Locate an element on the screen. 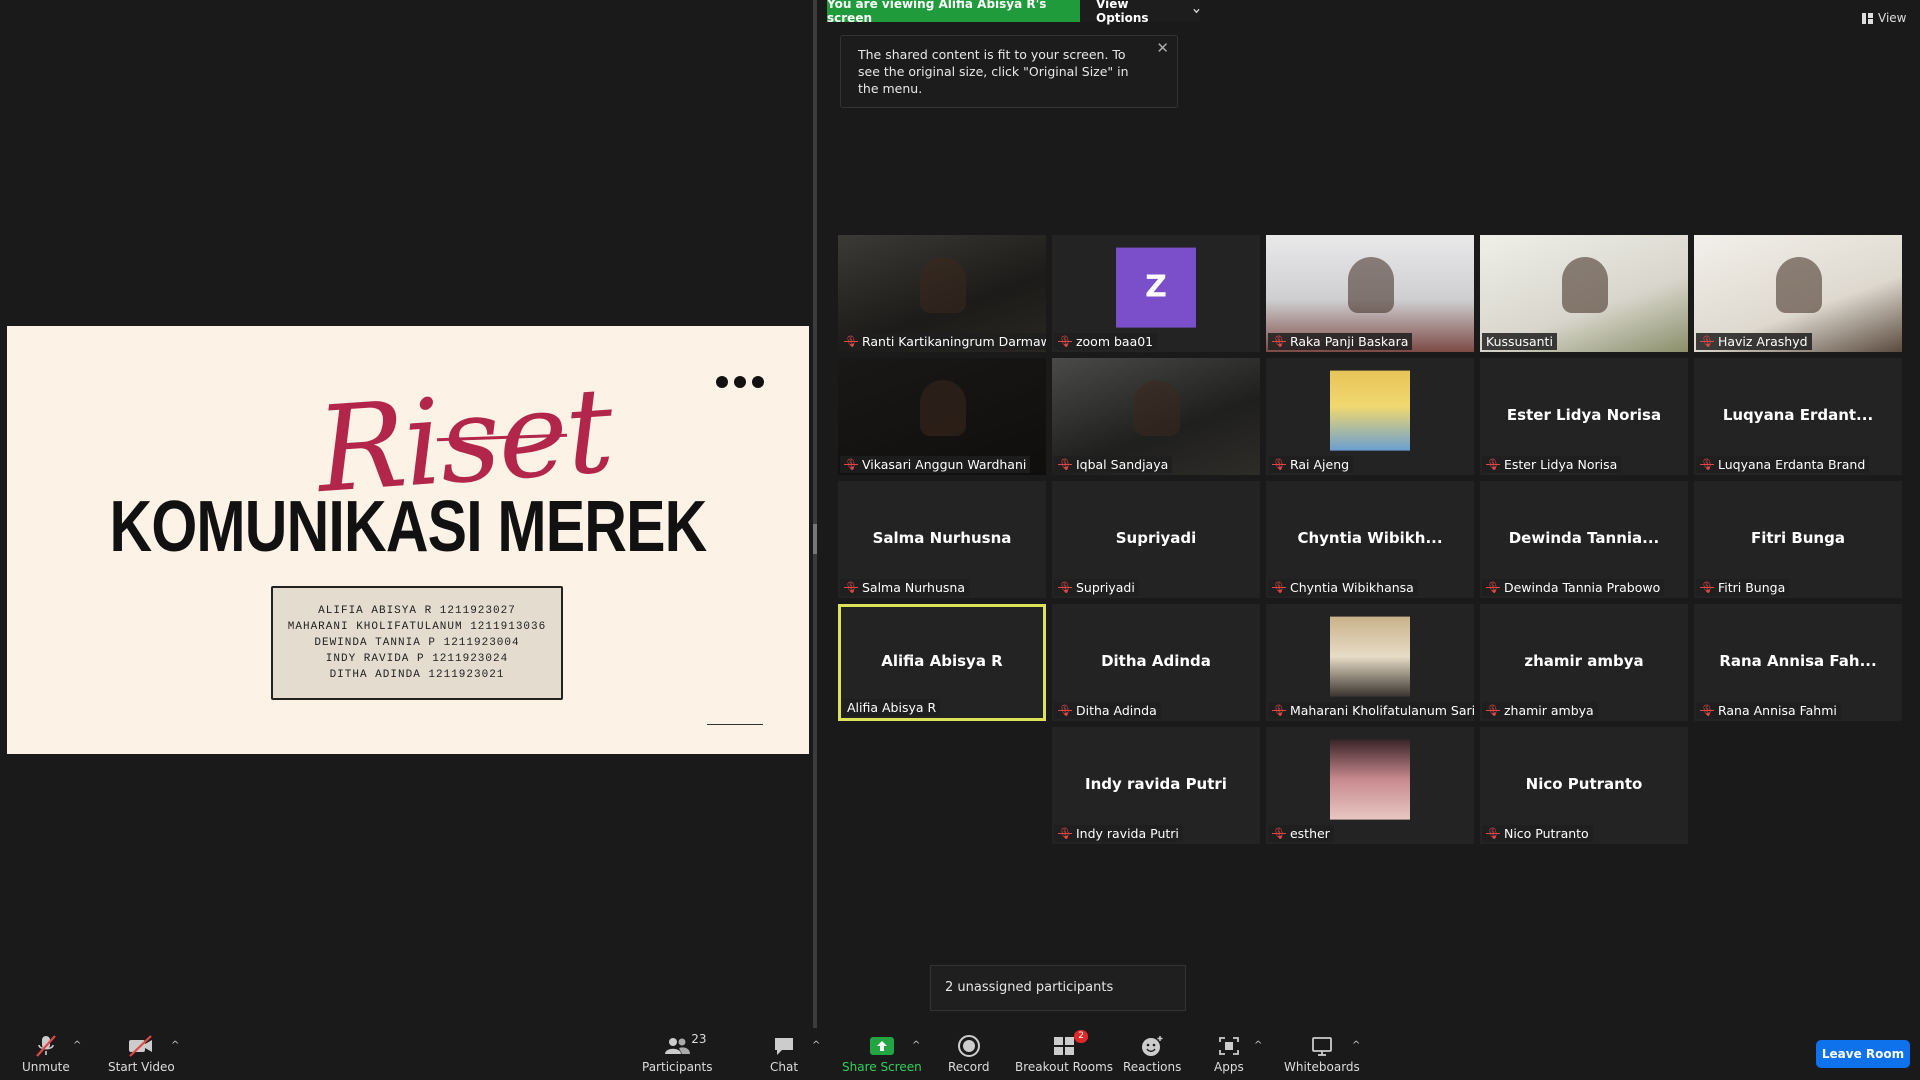 This screenshot has height=1080, width=1920. chevron-down-icon is located at coordinates (1196, 11).